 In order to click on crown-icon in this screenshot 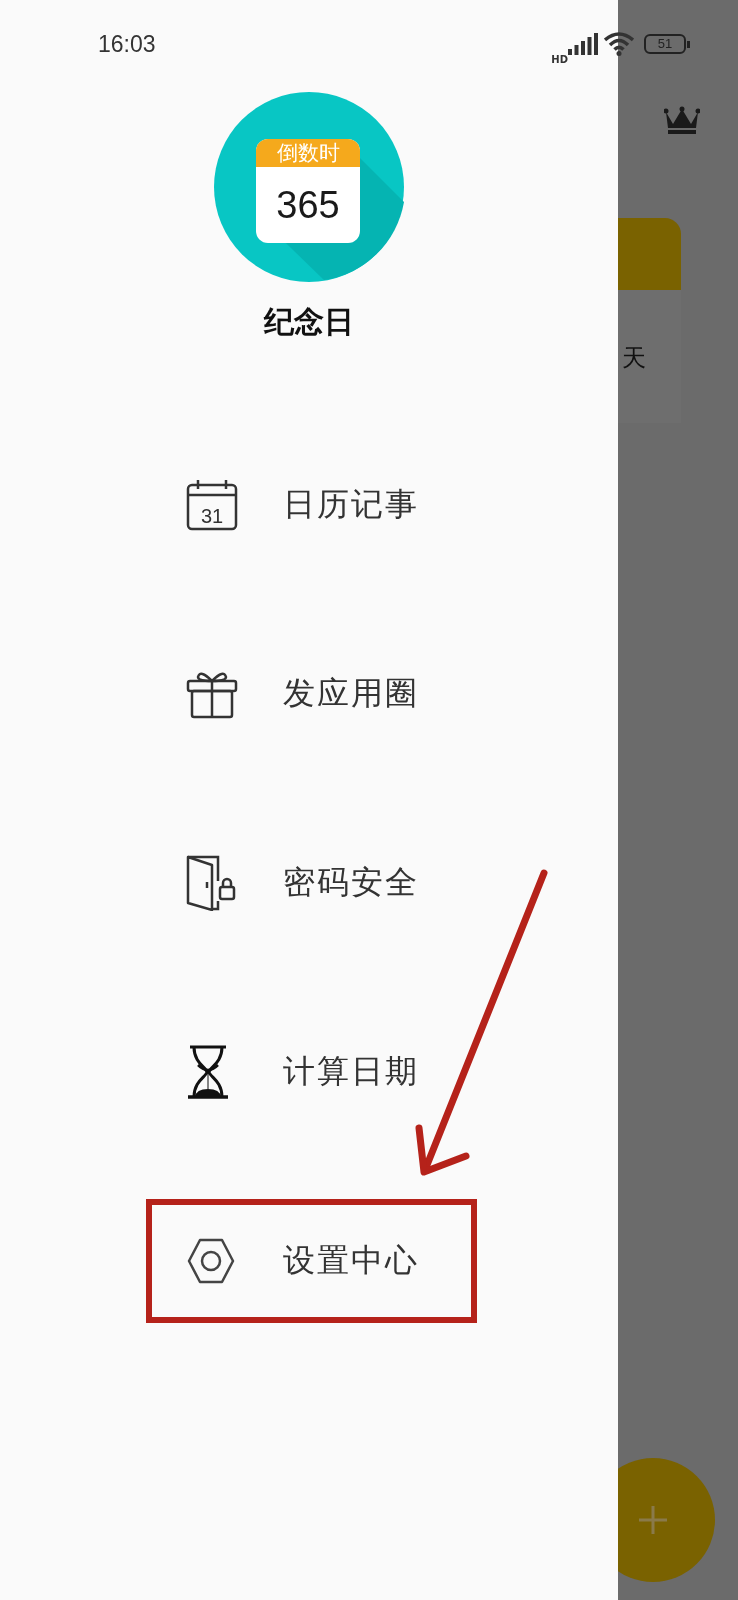, I will do `click(682, 120)`.